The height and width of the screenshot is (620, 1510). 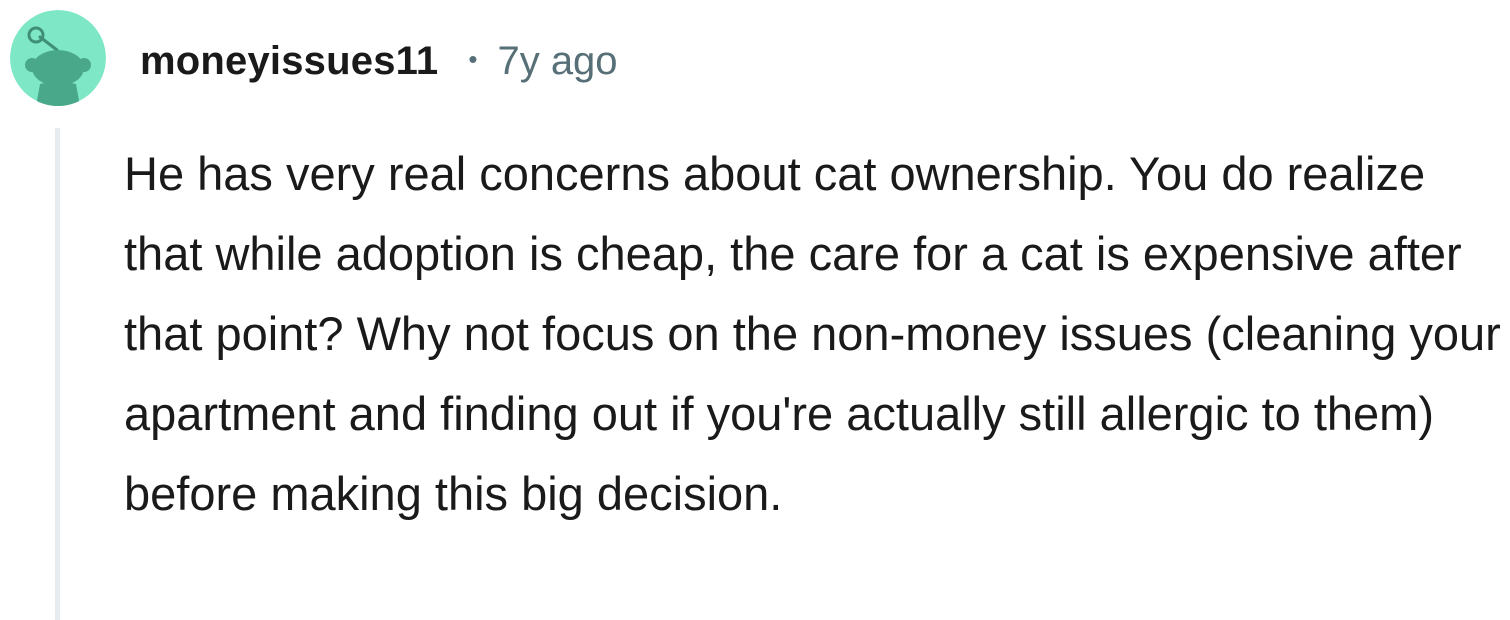 I want to click on timestamp: 7y ago, so click(x=557, y=61).